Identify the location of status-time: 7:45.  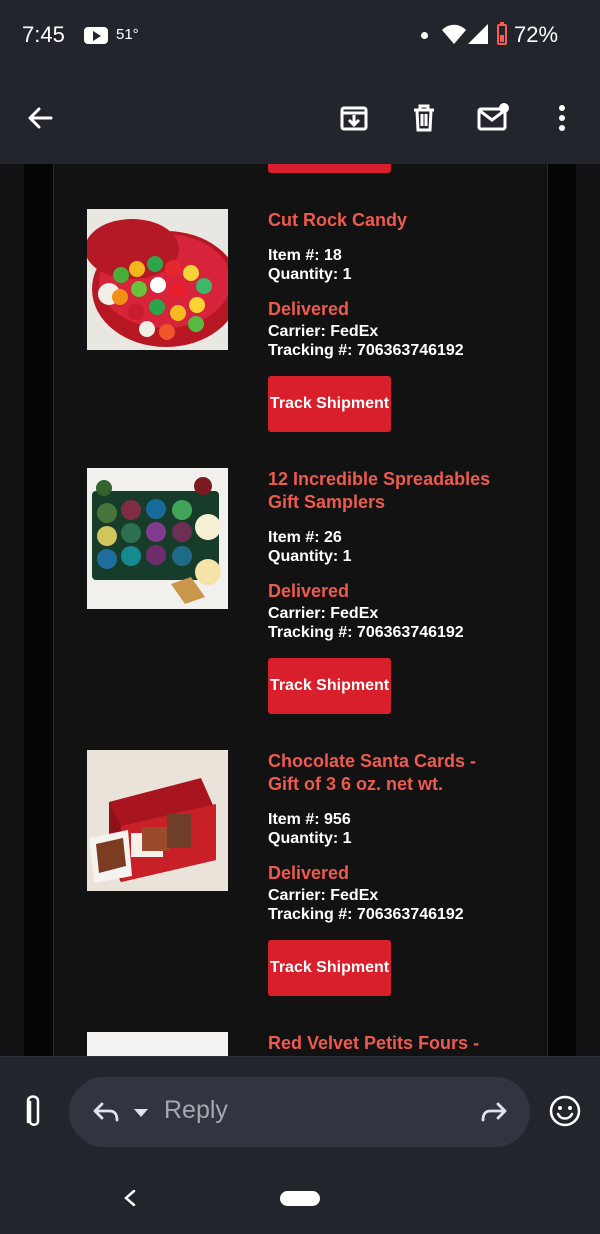
(43, 34).